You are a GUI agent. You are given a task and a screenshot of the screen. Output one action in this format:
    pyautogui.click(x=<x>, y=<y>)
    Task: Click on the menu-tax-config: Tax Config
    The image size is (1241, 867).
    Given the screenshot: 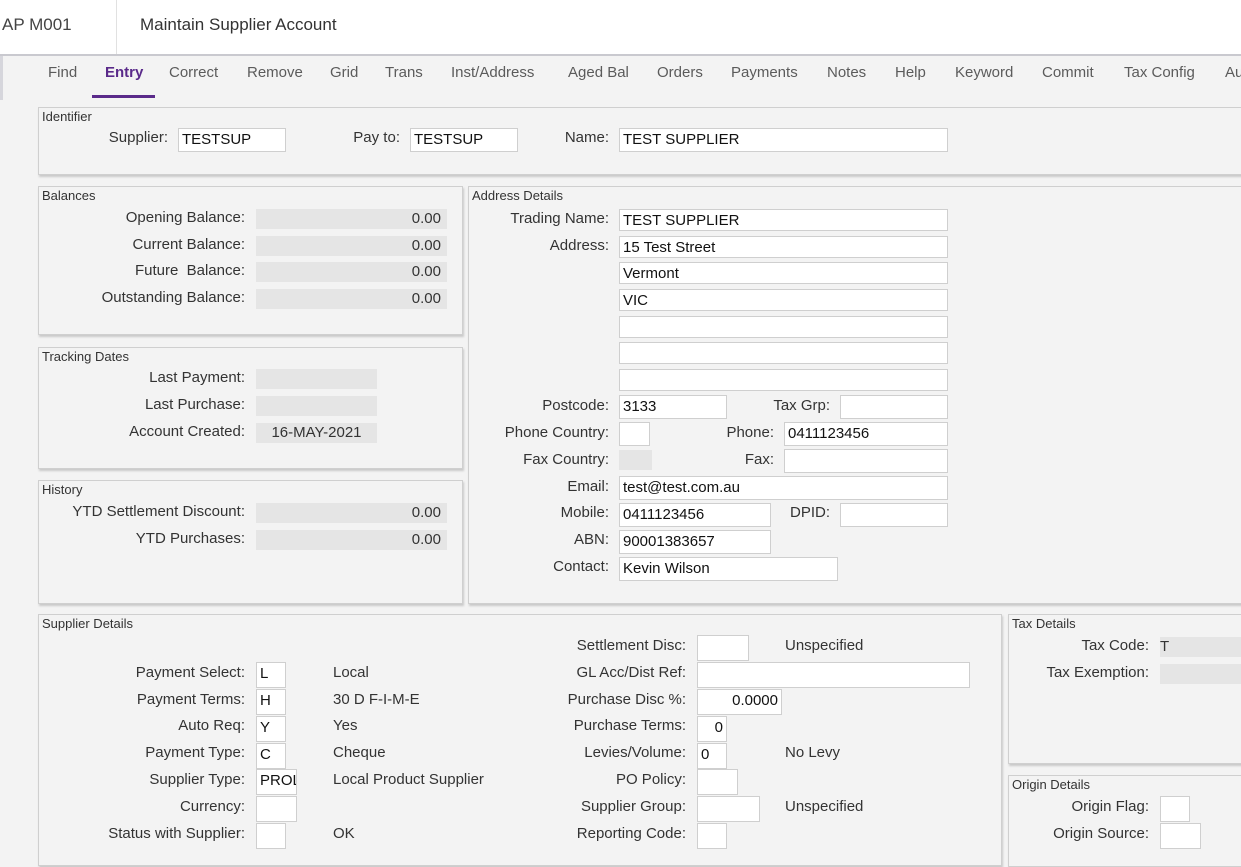 What is the action you would take?
    pyautogui.click(x=1159, y=72)
    